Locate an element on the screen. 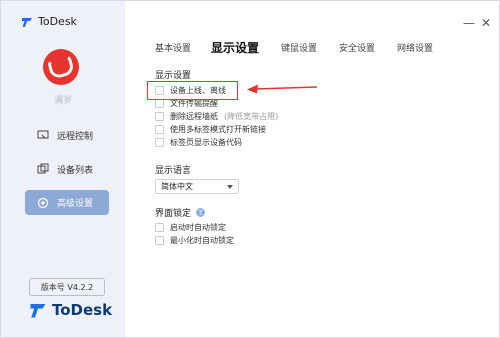  tab-network-settings: 网络设置 is located at coordinates (415, 47).